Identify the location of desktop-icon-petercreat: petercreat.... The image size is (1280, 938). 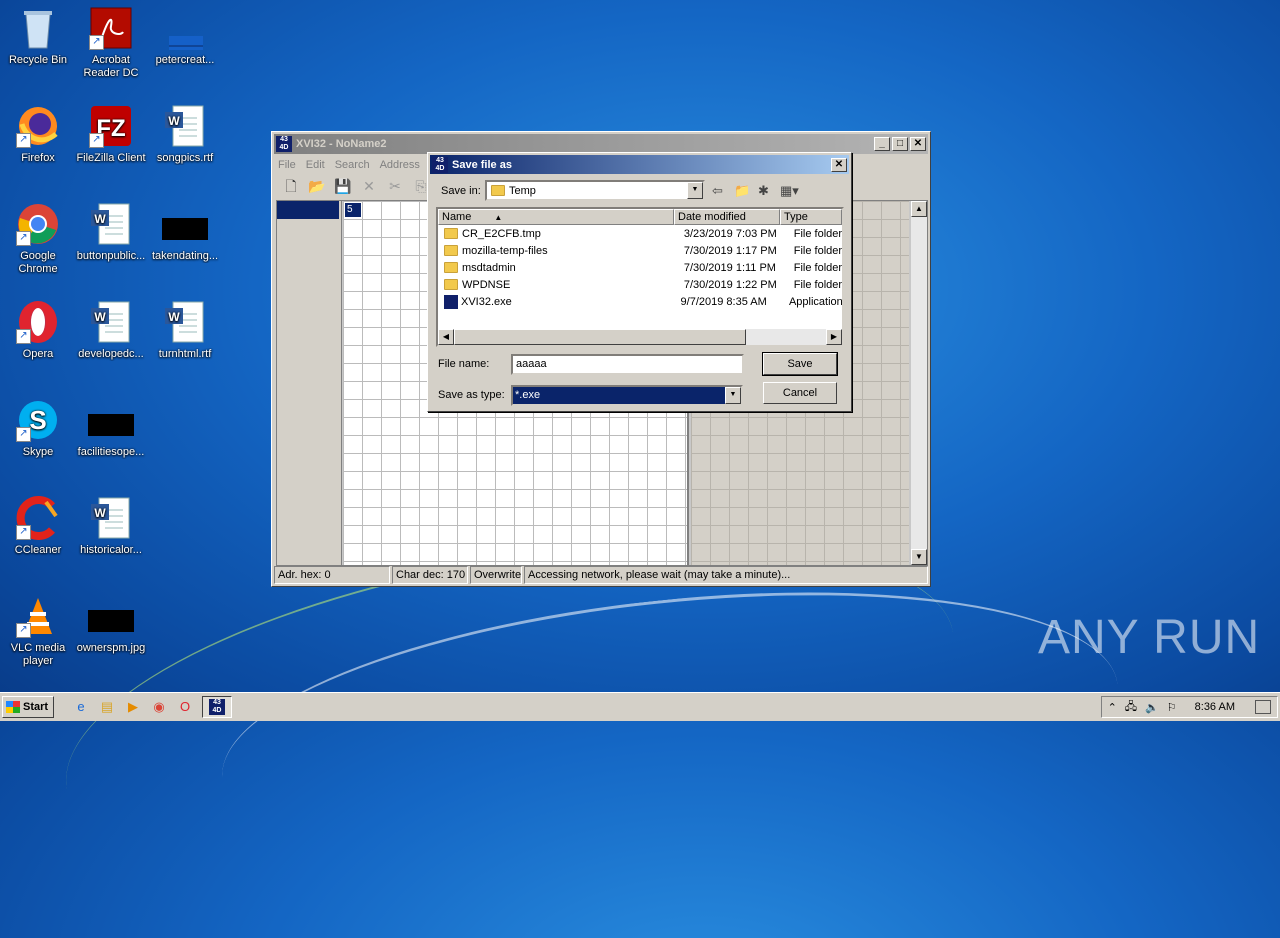
(185, 36).